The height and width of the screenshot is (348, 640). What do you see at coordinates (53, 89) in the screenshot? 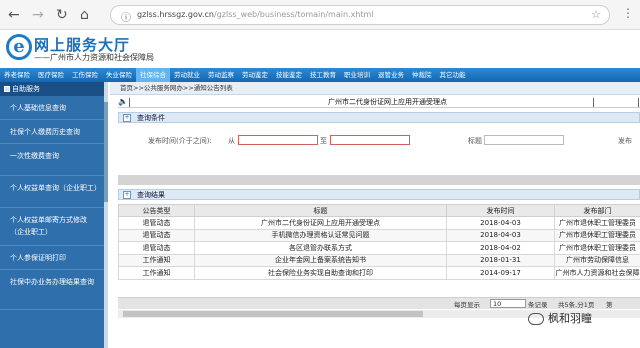
I see `sidebar-header: 自助服务` at bounding box center [53, 89].